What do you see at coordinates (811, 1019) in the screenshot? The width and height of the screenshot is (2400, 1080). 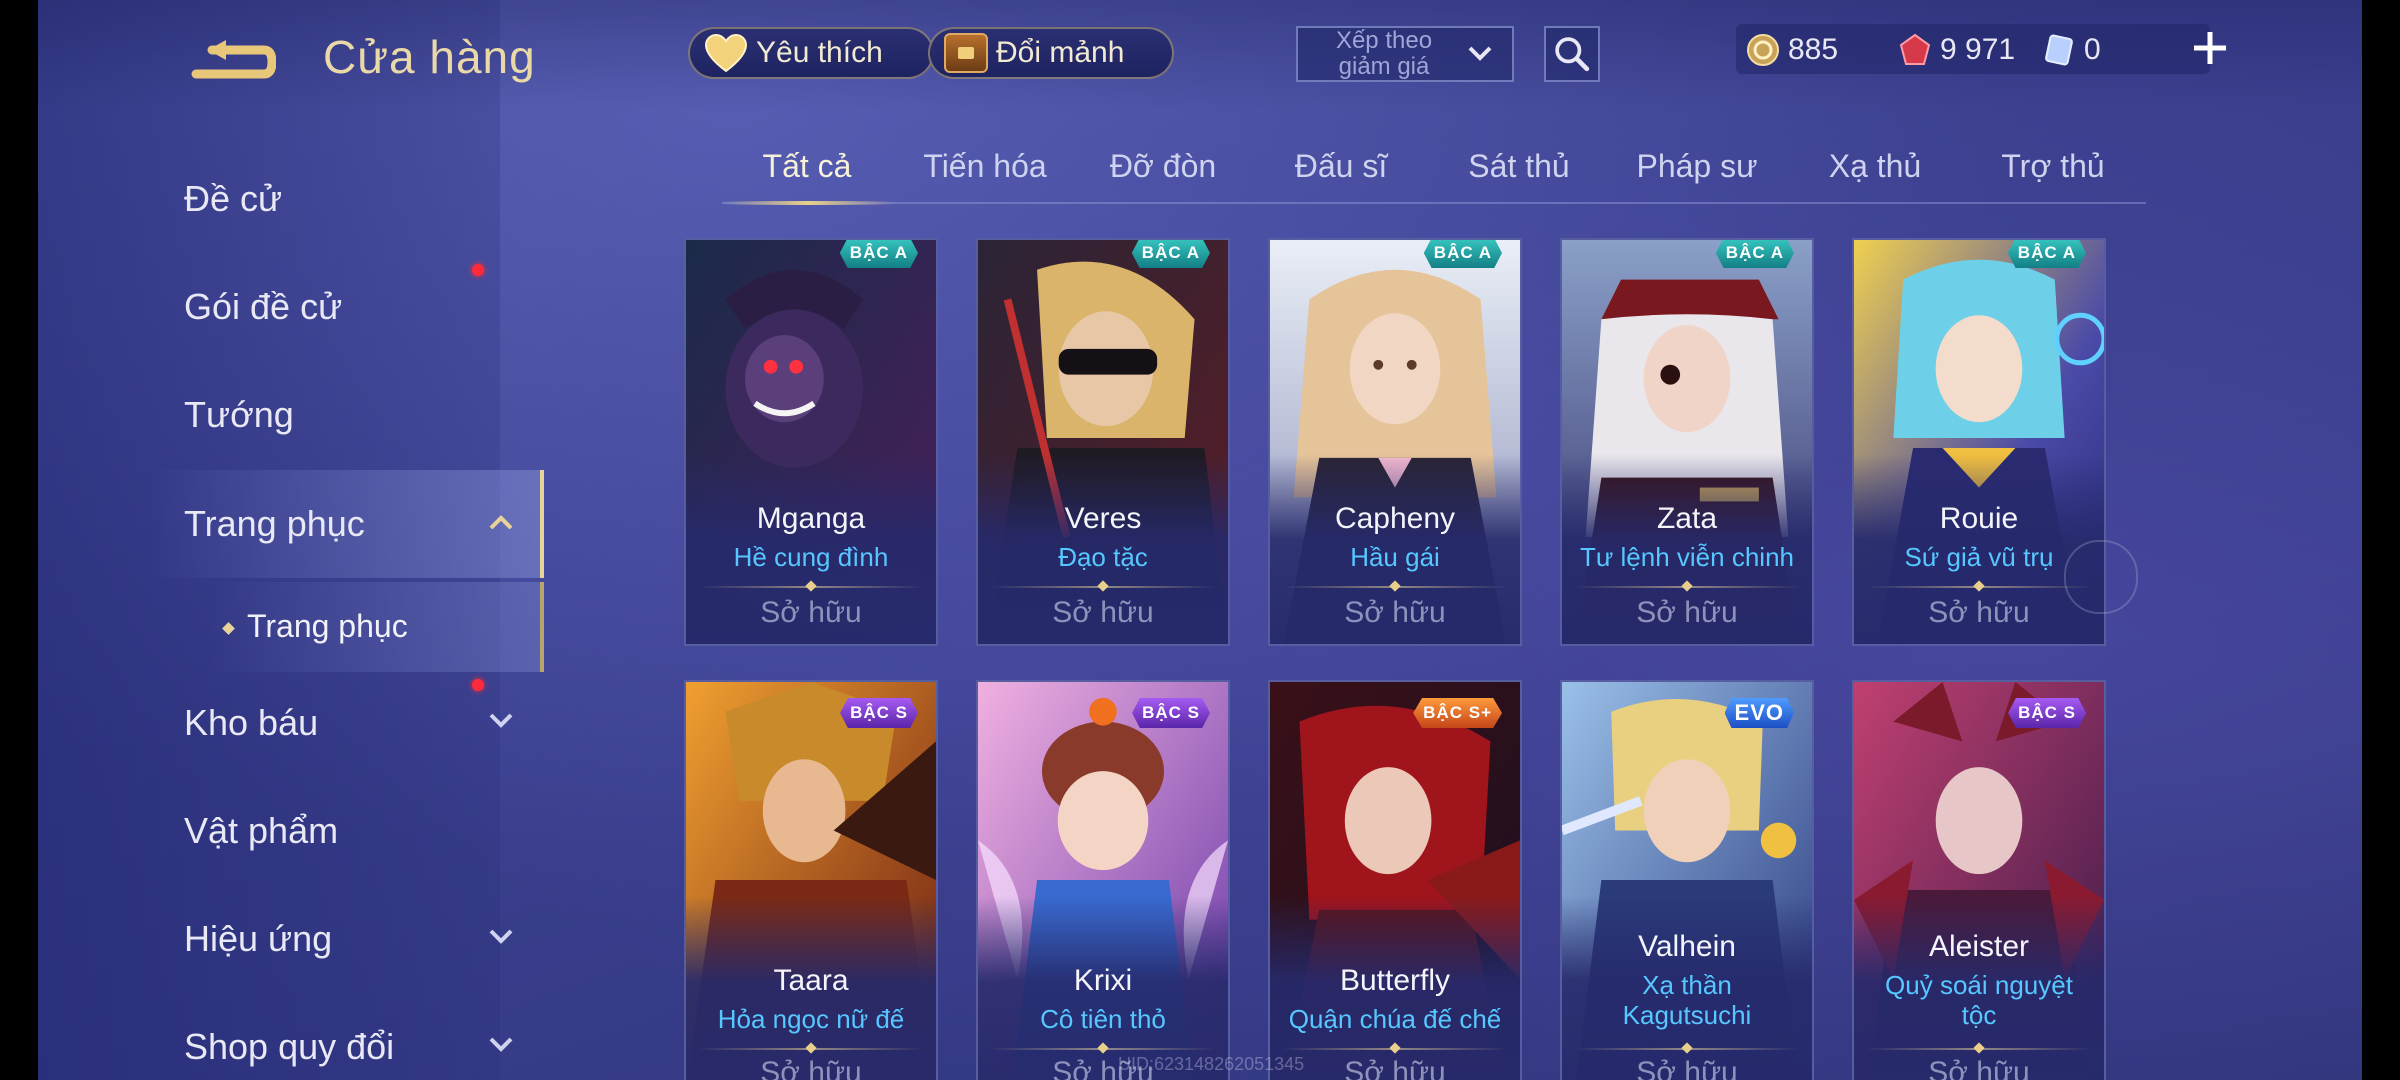 I see `skin-name: Hỏa ngọc nữ đế` at bounding box center [811, 1019].